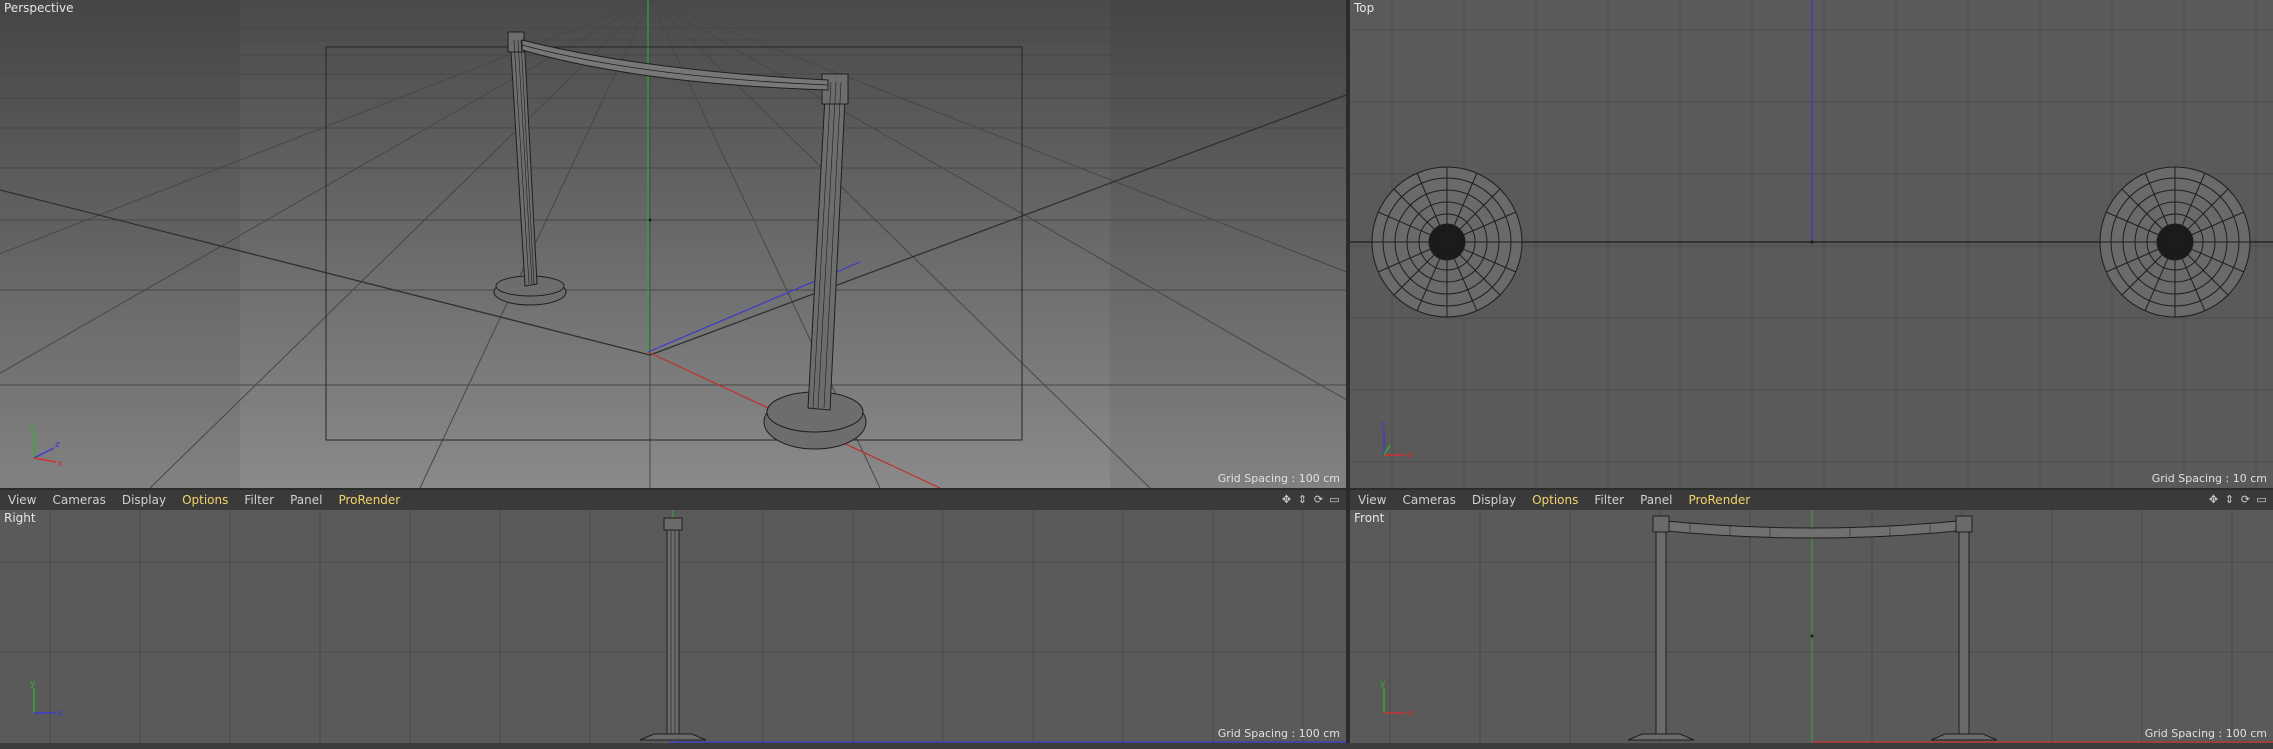 This screenshot has width=2273, height=749. What do you see at coordinates (39, 8) in the screenshot?
I see `viewport-title: Perspective` at bounding box center [39, 8].